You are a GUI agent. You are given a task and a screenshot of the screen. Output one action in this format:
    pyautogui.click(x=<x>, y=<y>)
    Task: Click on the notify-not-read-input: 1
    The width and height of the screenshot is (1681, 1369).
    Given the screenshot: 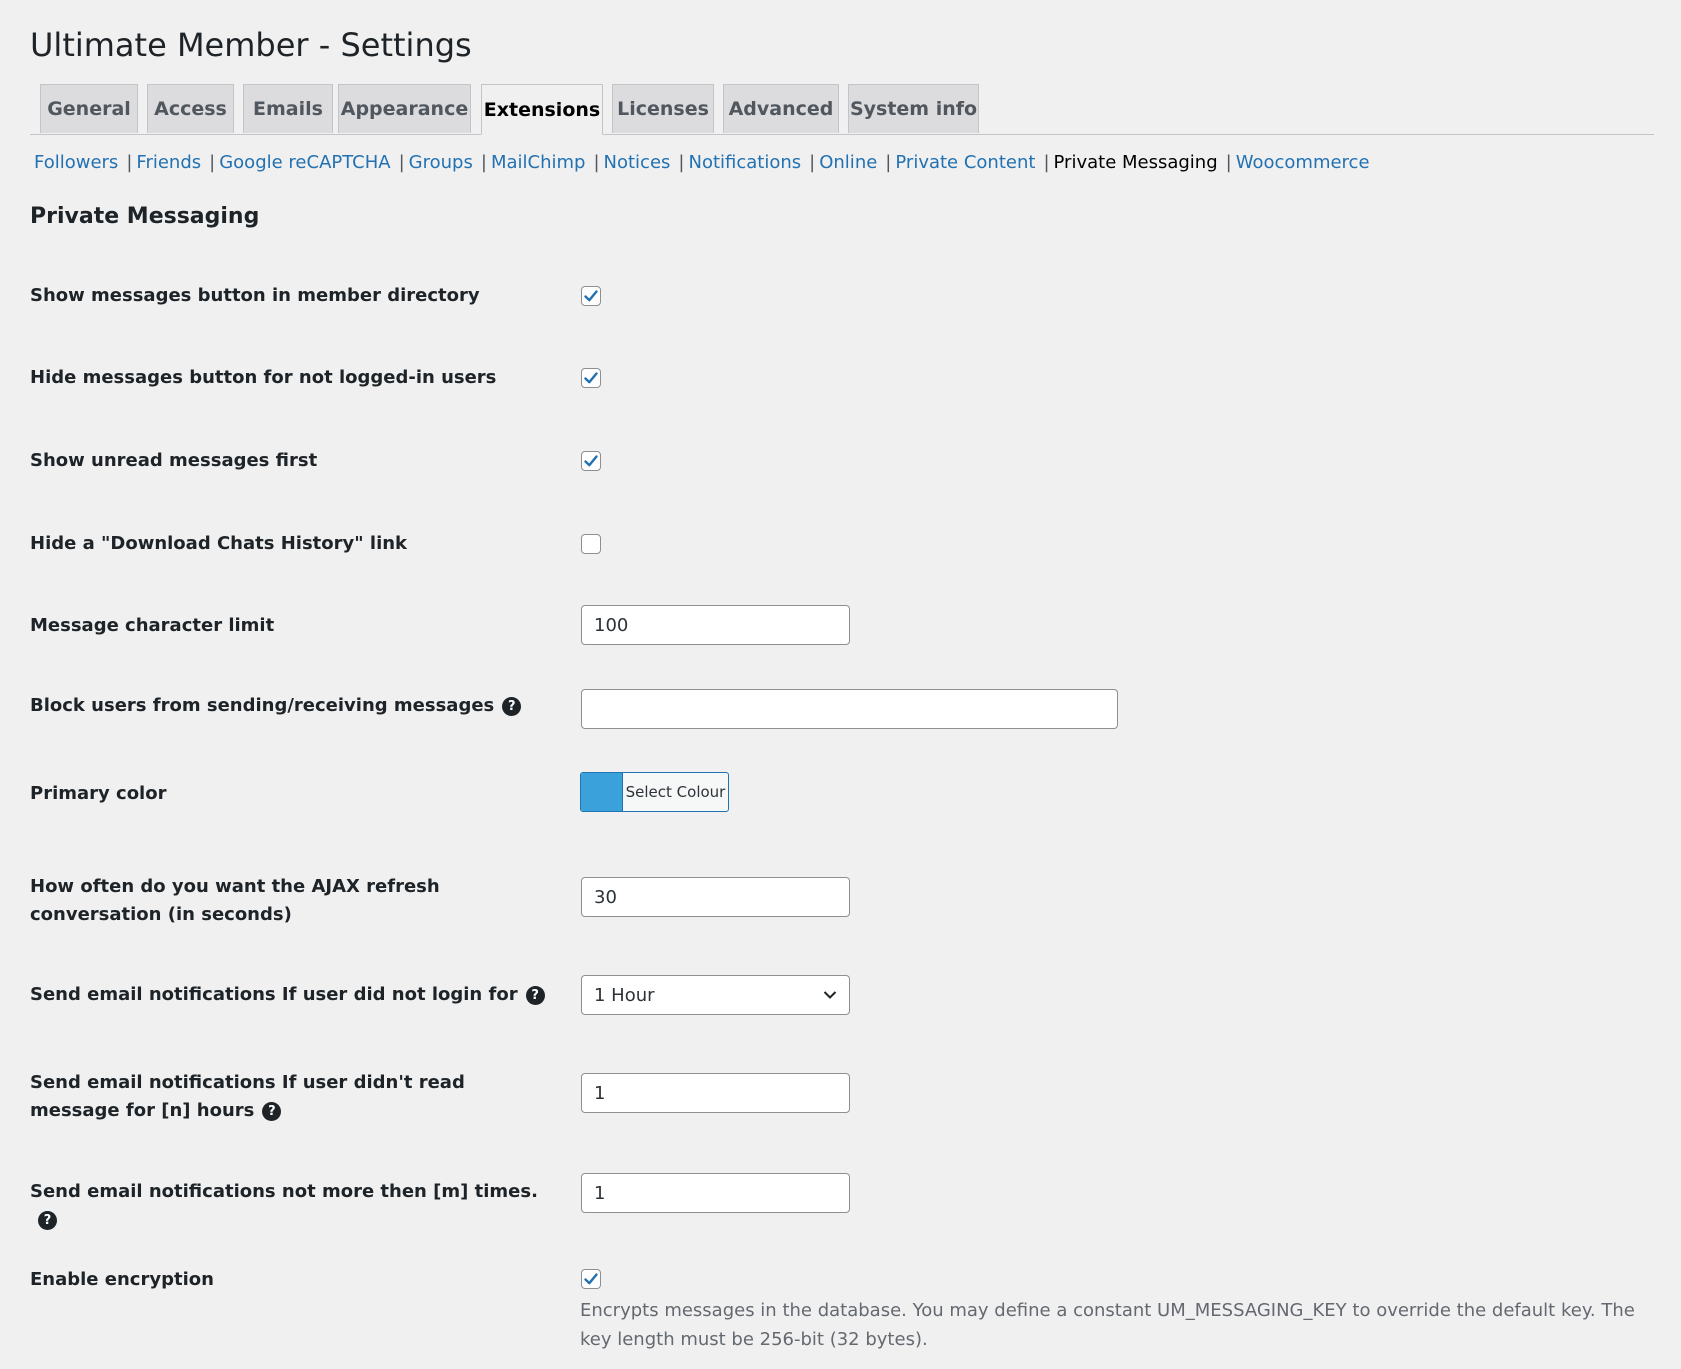 What is the action you would take?
    pyautogui.click(x=715, y=1093)
    